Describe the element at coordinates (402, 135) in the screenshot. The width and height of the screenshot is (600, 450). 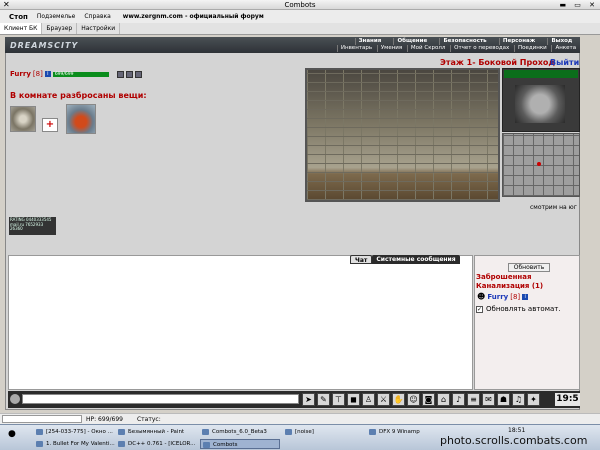
I see `room-view` at that location.